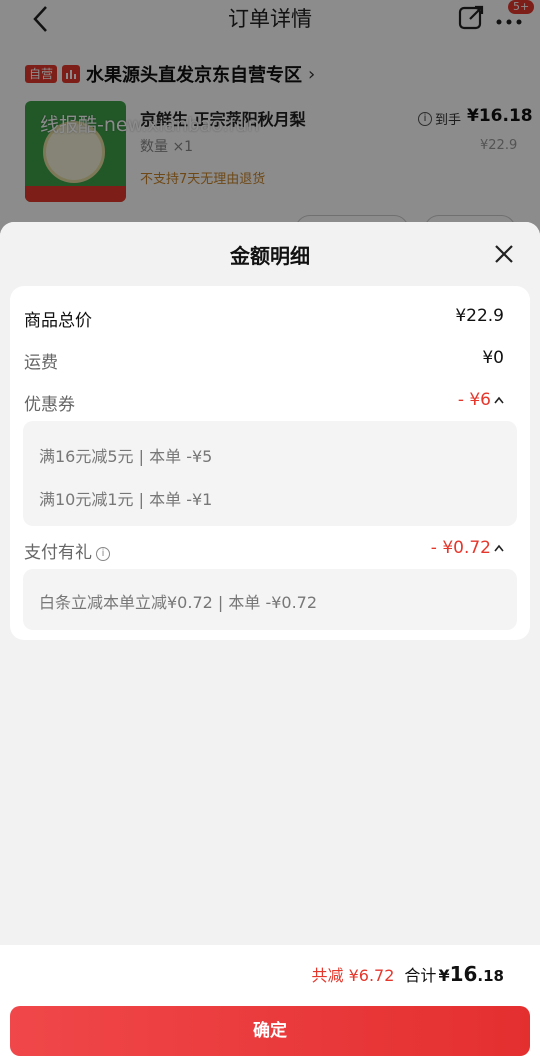 This screenshot has width=540, height=1057. I want to click on sheet-header: 金额明细, so click(270, 254).